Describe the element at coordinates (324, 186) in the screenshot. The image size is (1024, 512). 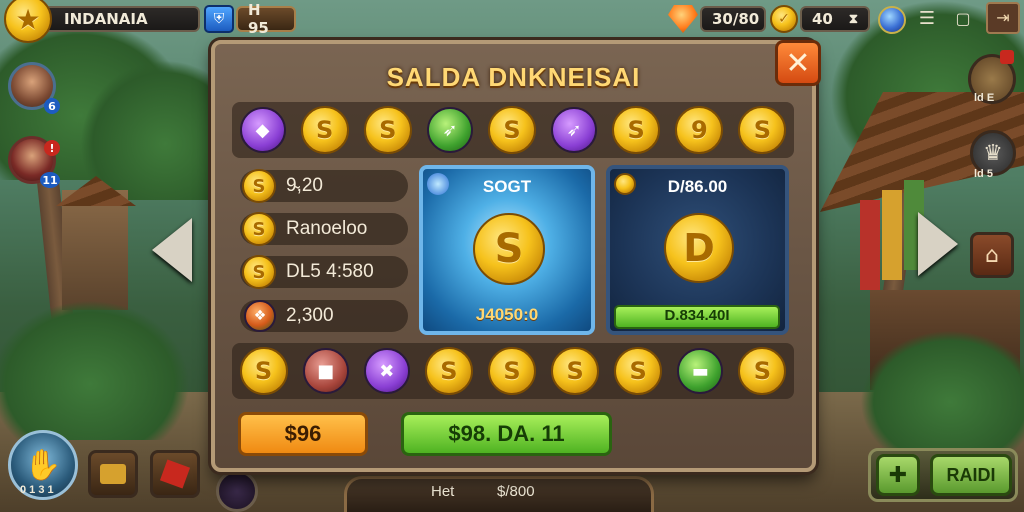
I see `stat-row-1: S 9̴,20` at that location.